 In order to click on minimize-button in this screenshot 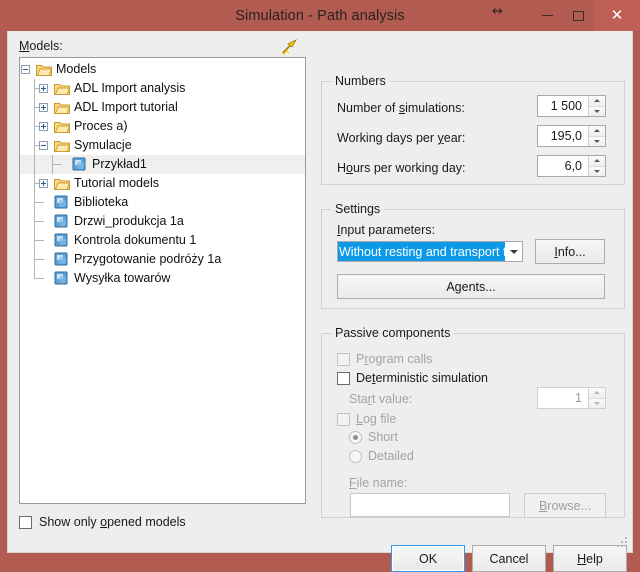, I will do `click(547, 15)`.